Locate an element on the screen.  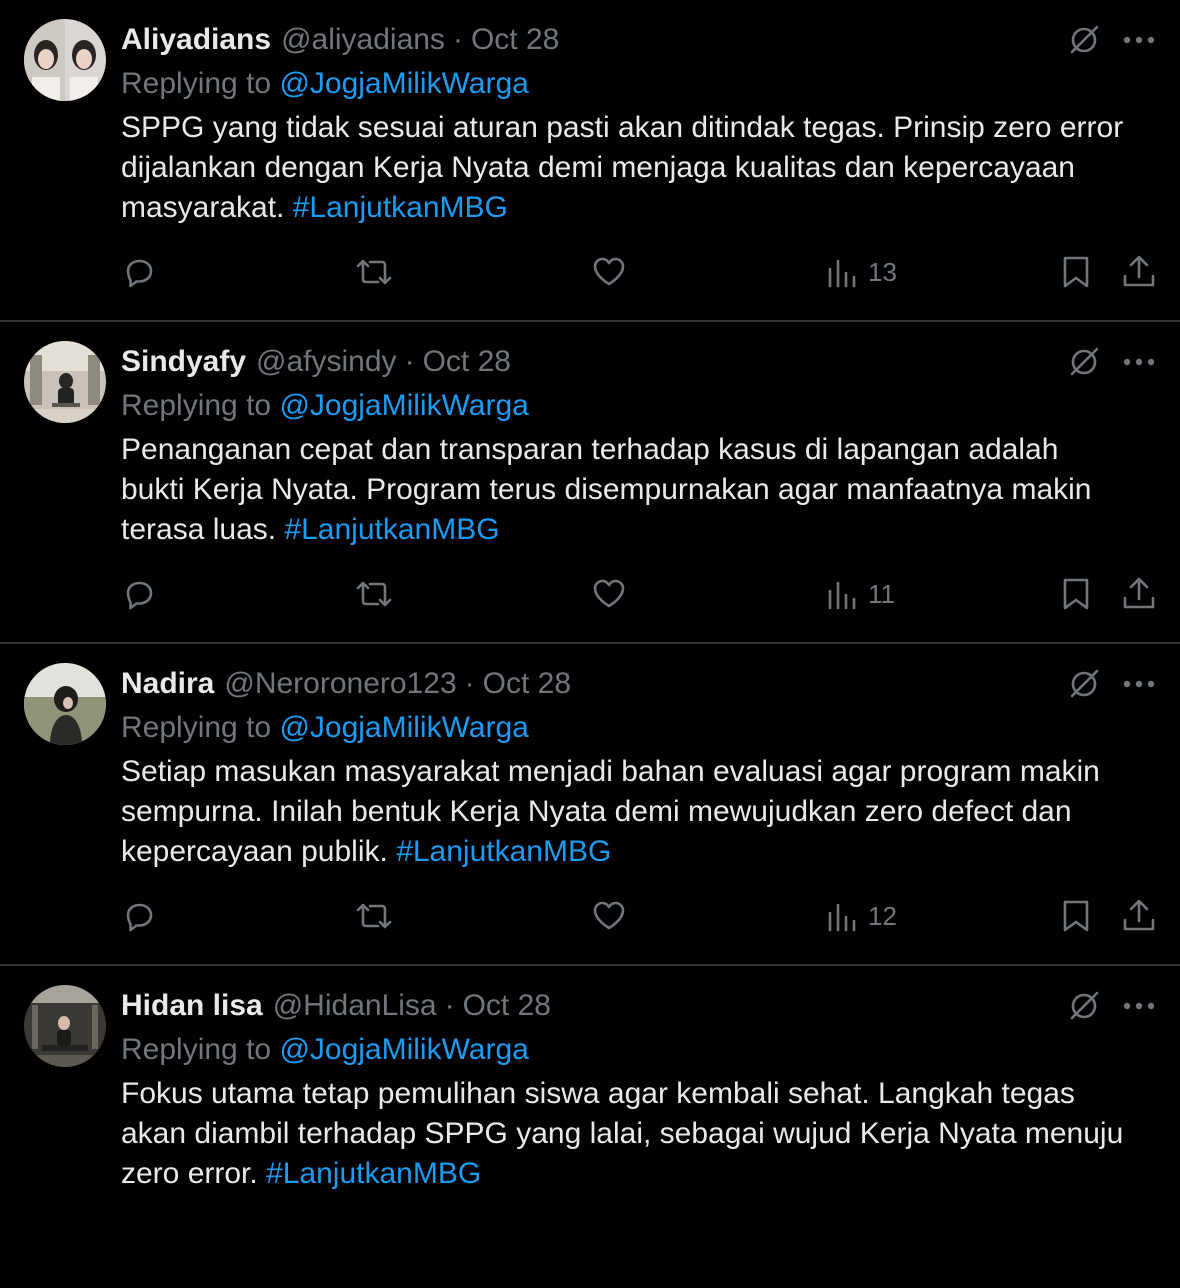
display-name: Sindyafy is located at coordinates (183, 362).